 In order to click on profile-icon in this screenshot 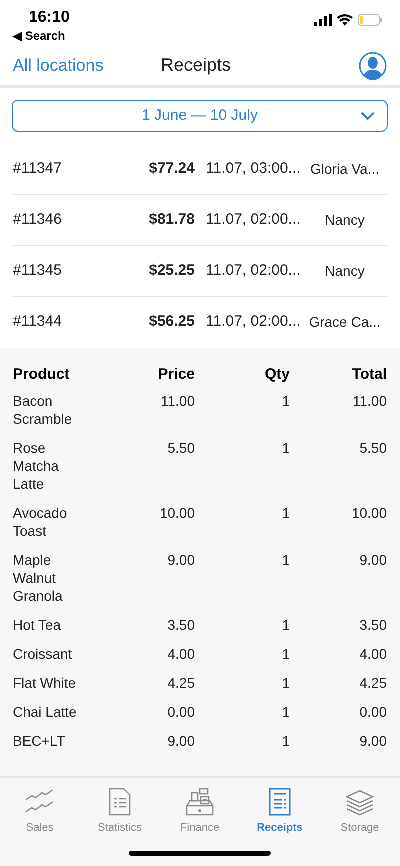, I will do `click(373, 66)`.